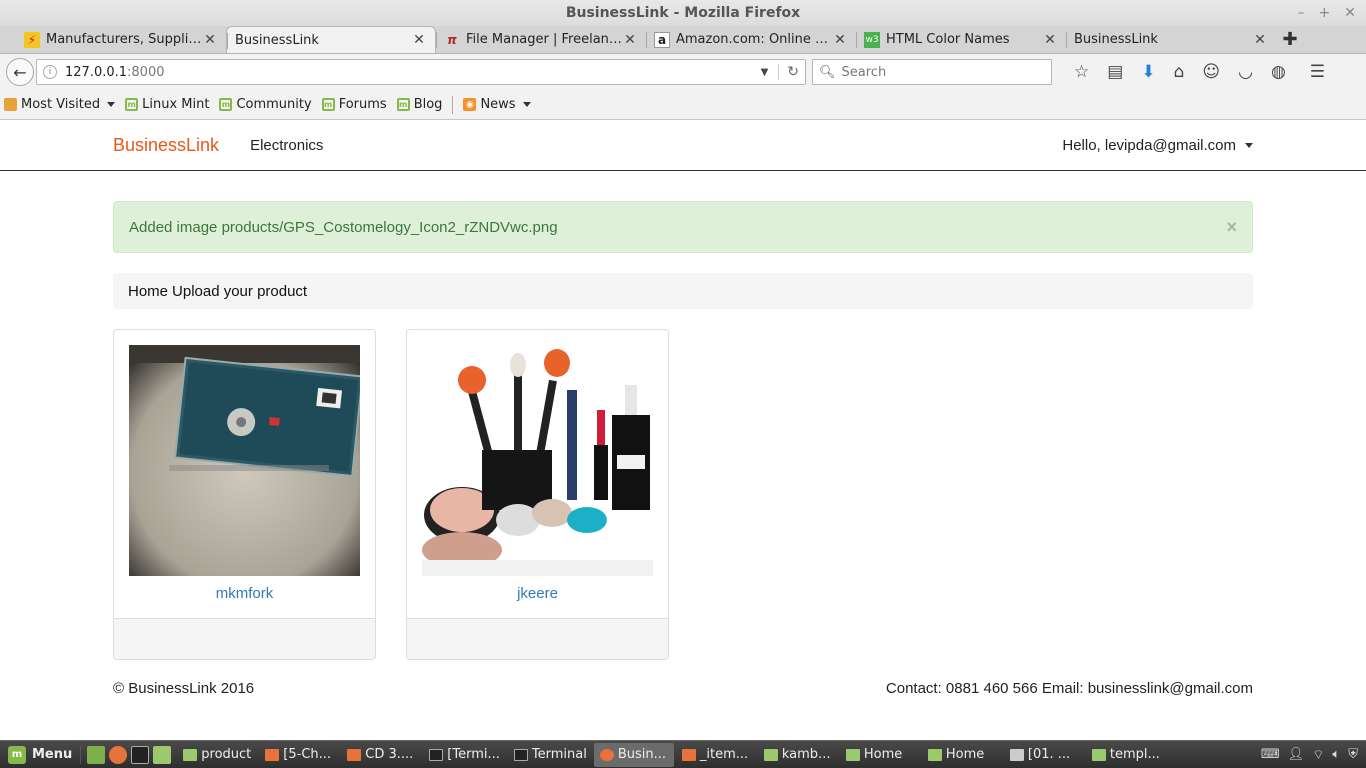 The width and height of the screenshot is (1366, 768). I want to click on tab-file-manager: π File Manager | Freelanc... ✕, so click(541, 39).